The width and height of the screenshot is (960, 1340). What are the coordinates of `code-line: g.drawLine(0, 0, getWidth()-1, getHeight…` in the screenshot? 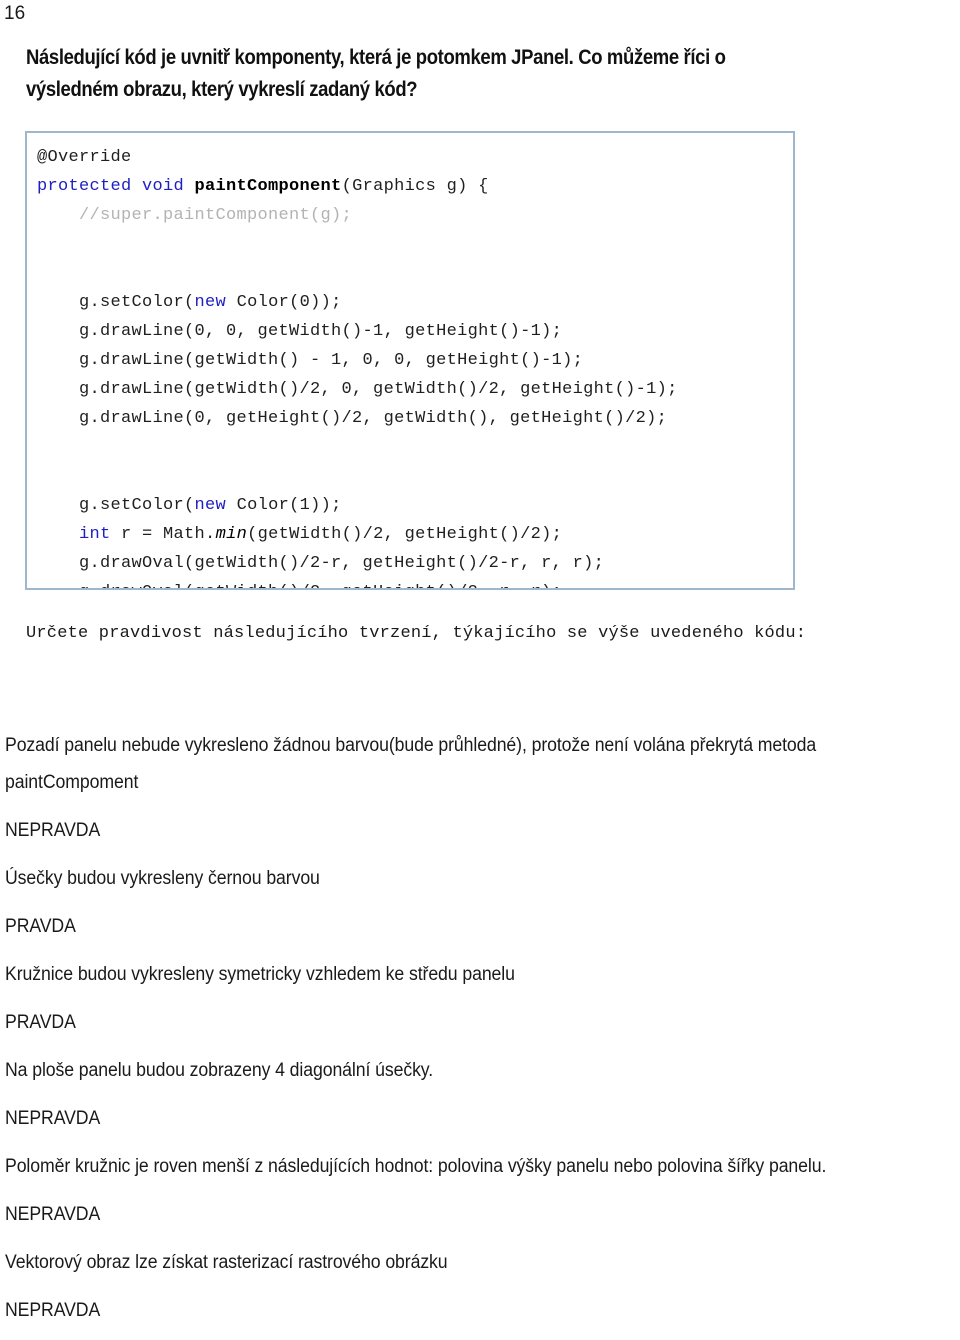 It's located at (415, 331).